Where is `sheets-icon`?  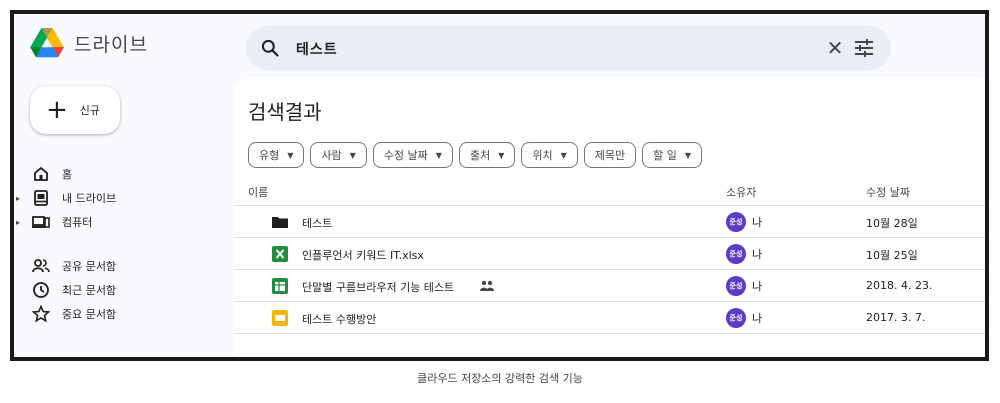
sheets-icon is located at coordinates (280, 286).